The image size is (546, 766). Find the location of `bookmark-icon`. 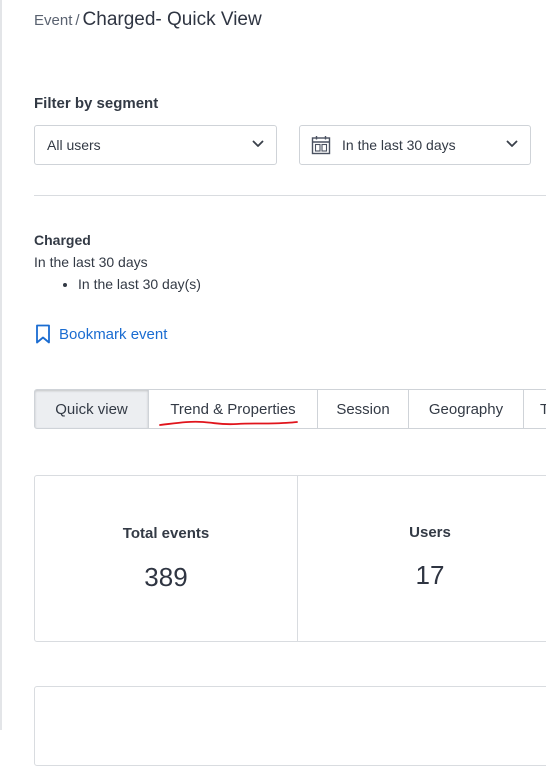

bookmark-icon is located at coordinates (43, 334).